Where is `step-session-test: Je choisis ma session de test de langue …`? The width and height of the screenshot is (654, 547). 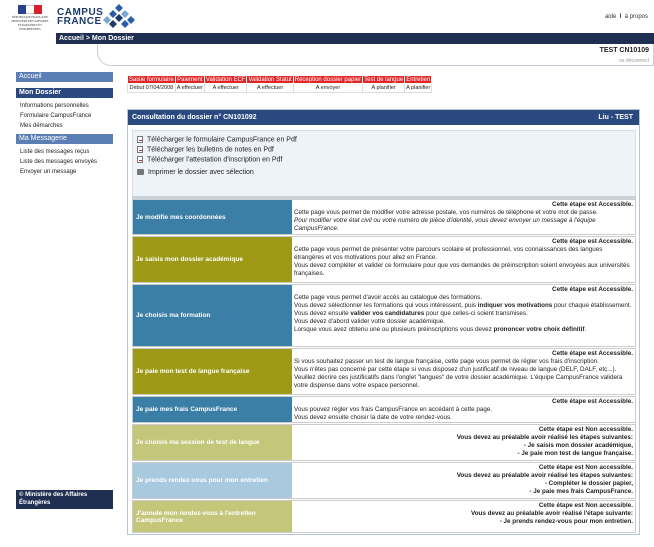 step-session-test: Je choisis ma session de test de langue … is located at coordinates (384, 442).